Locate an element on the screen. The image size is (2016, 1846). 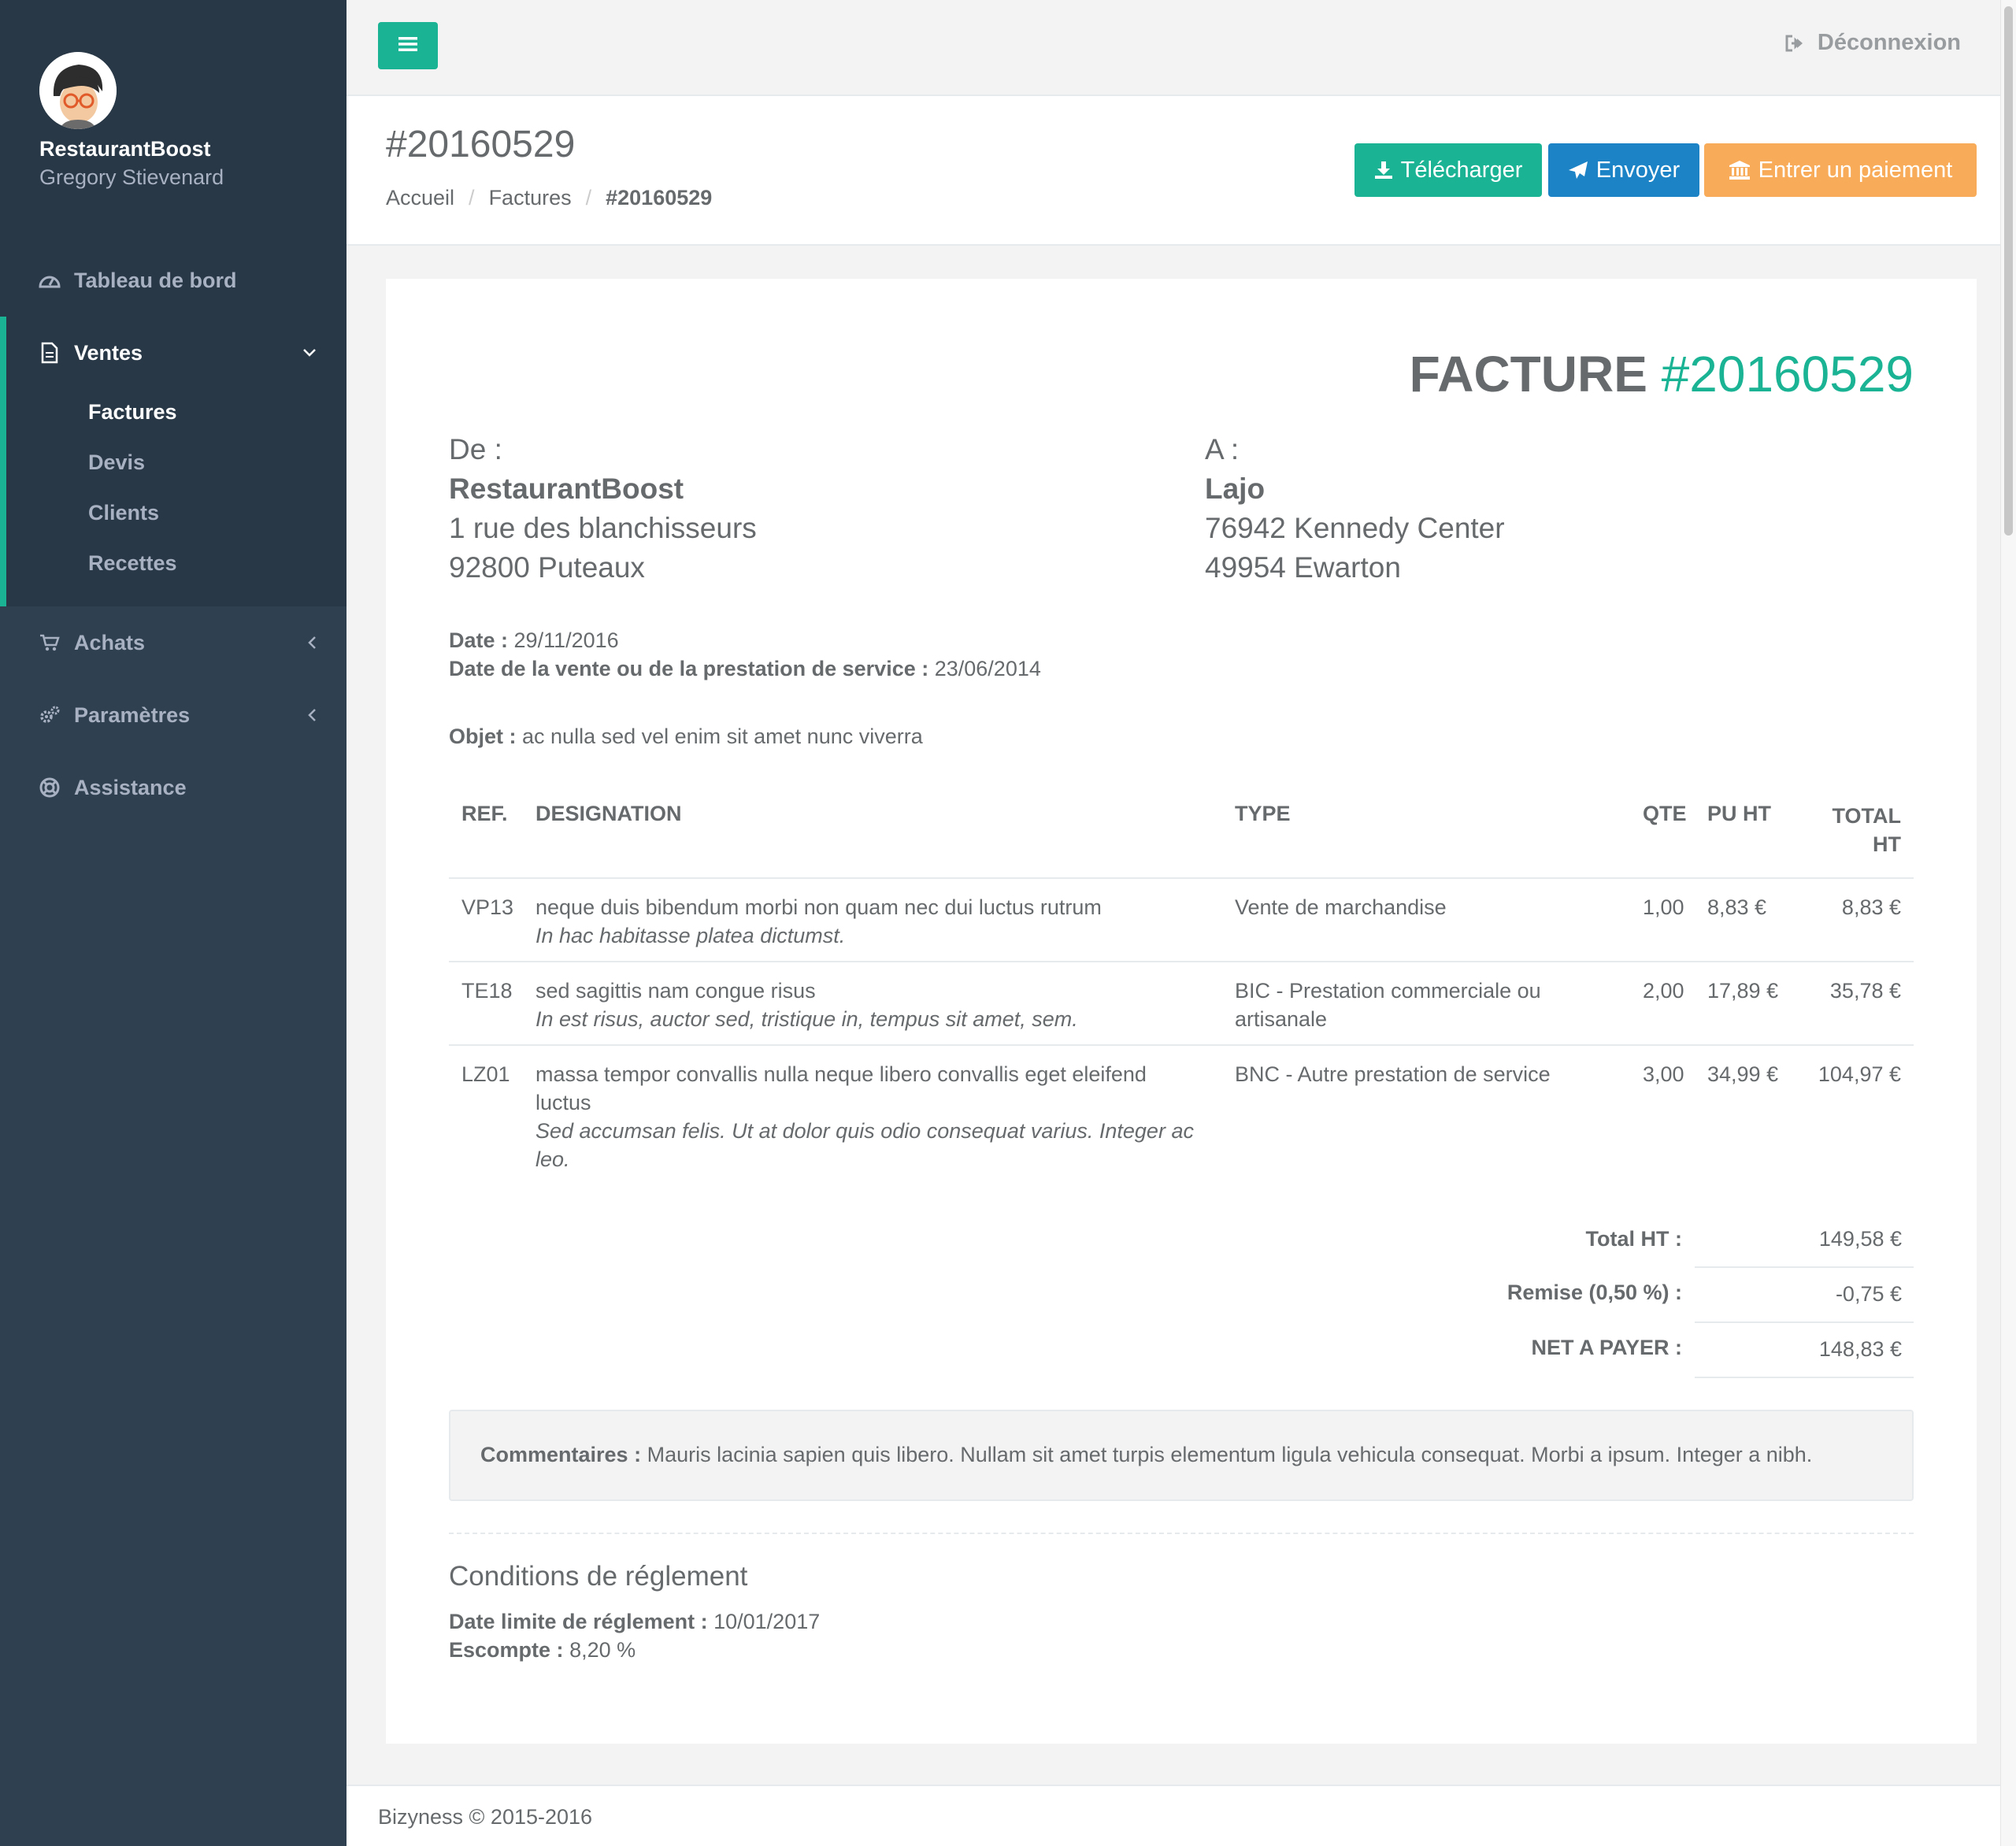
row-ref: LZ01 is located at coordinates (485, 1074).